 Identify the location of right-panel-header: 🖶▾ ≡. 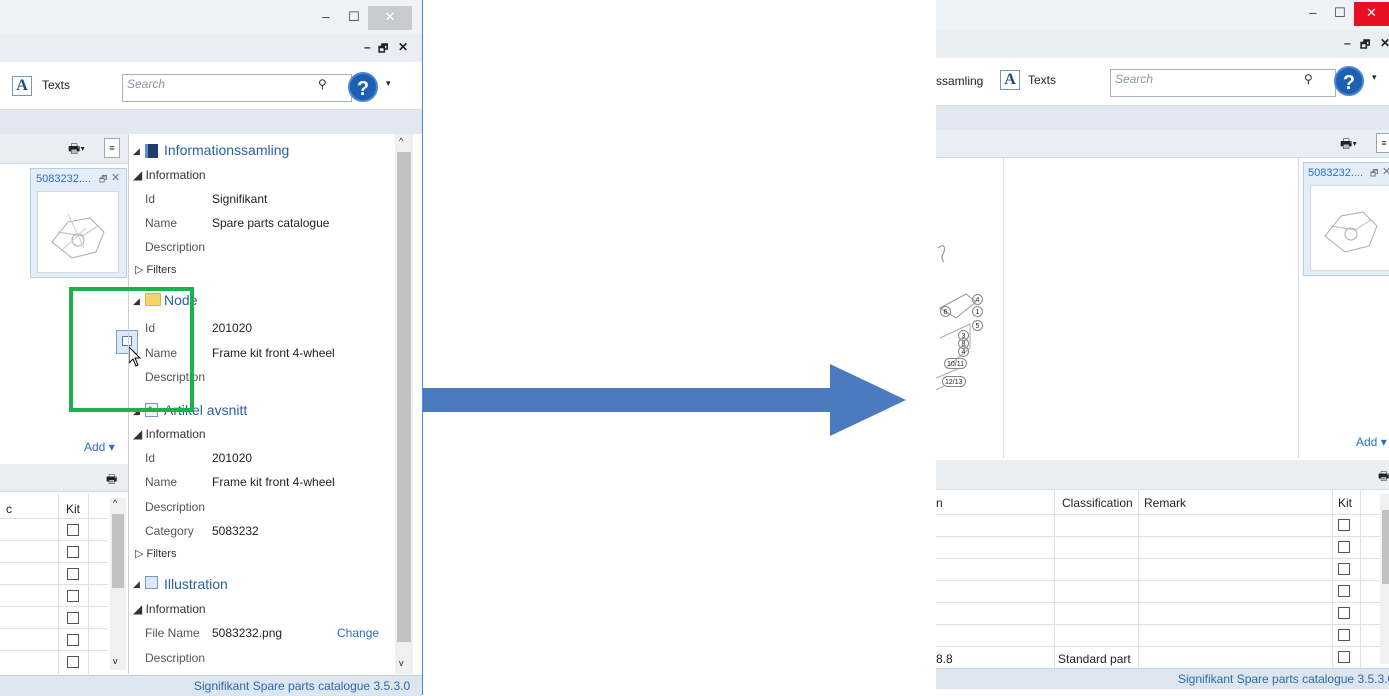
(1162, 144).